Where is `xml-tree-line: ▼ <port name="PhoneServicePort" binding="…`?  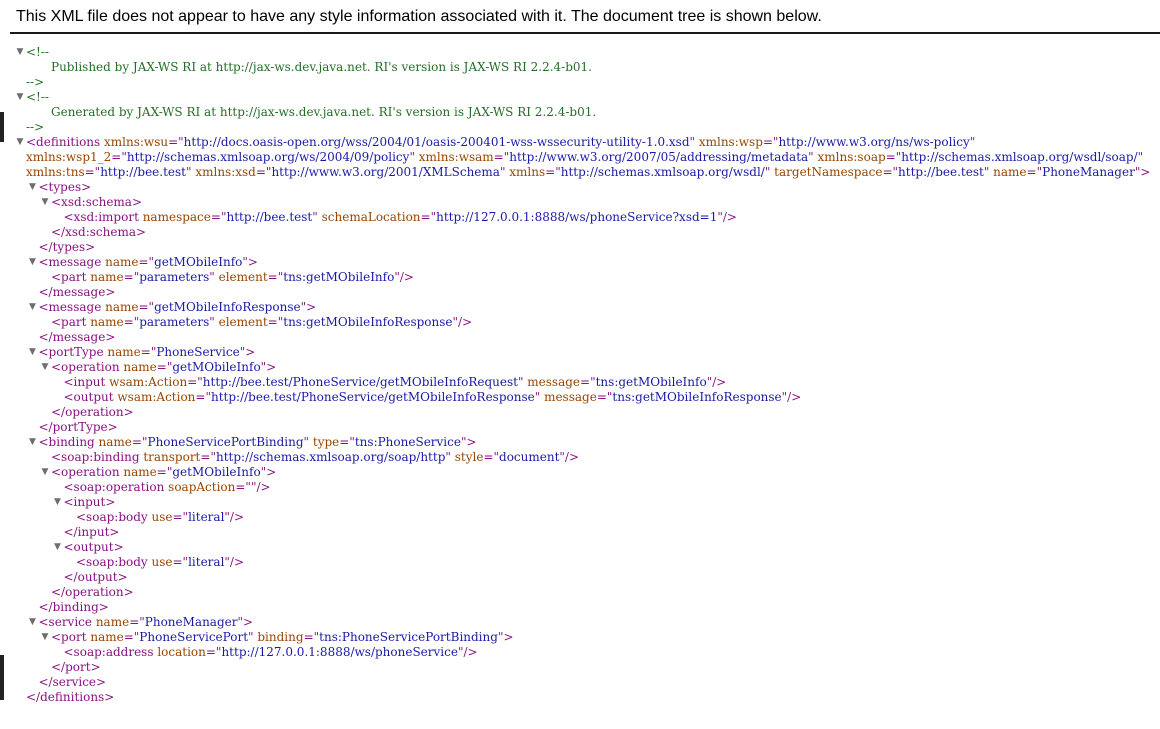
xml-tree-line: ▼ <port name="PhoneServicePort" binding="… is located at coordinates (580, 637).